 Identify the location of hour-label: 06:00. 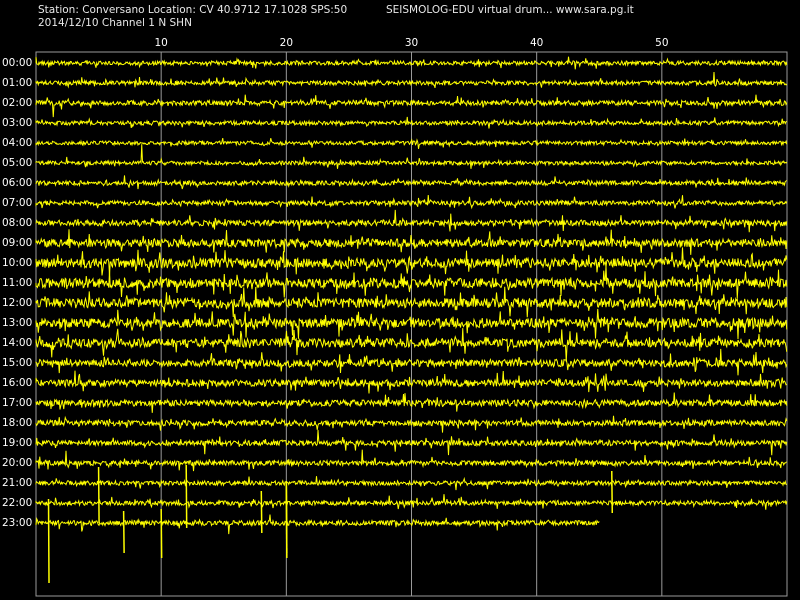
(17, 183).